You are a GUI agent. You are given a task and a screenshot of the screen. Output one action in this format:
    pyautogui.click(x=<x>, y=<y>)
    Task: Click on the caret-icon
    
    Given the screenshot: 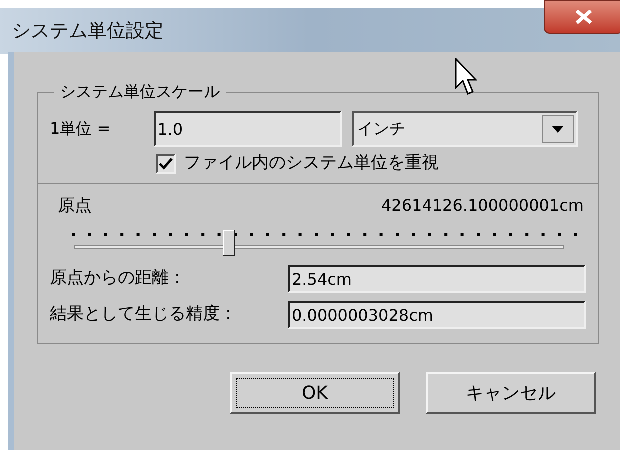 What is the action you would take?
    pyautogui.click(x=558, y=129)
    